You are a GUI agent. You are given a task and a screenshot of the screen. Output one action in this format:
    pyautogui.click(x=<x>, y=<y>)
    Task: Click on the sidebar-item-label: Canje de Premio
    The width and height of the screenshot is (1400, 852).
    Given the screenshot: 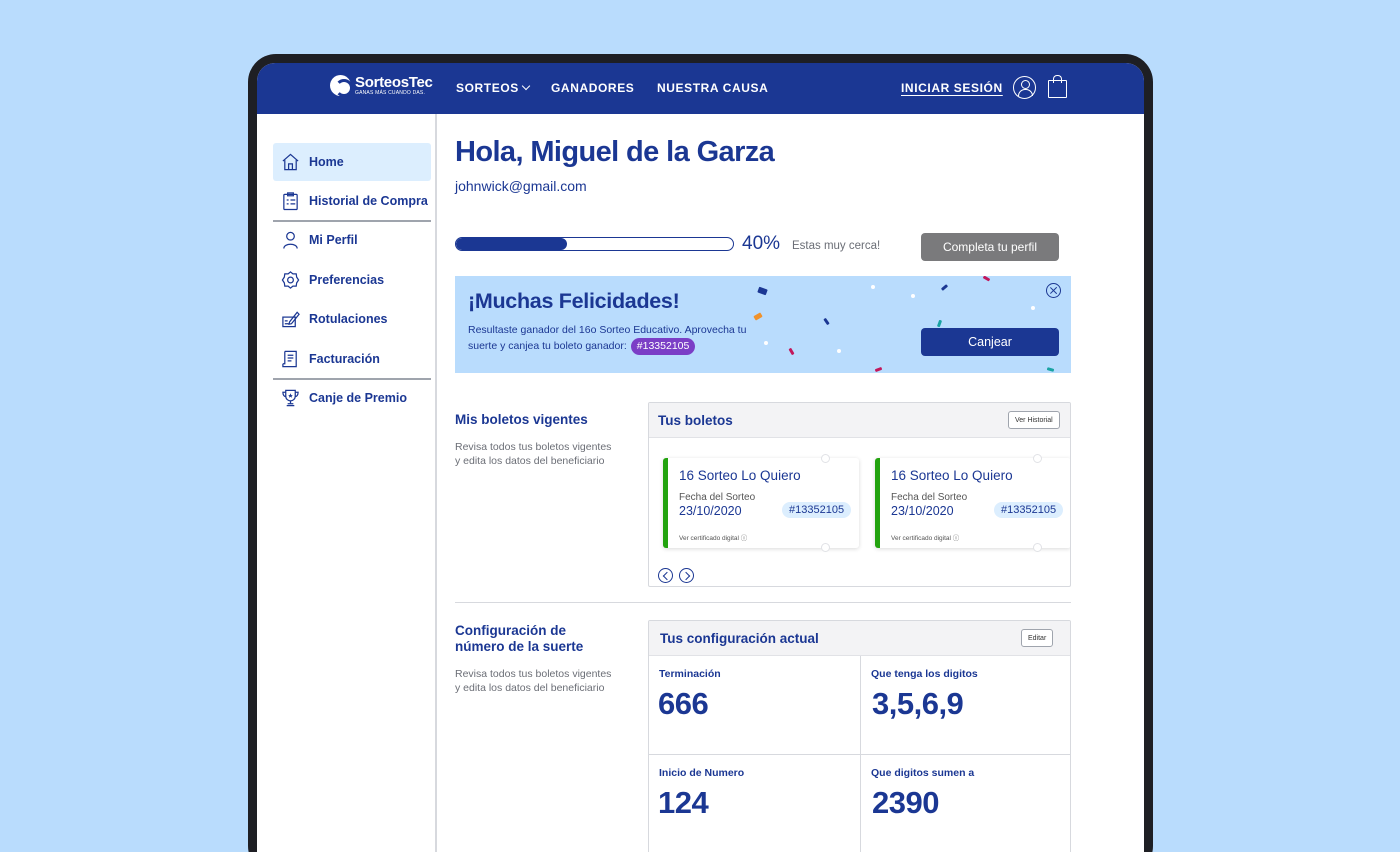 What is the action you would take?
    pyautogui.click(x=358, y=398)
    